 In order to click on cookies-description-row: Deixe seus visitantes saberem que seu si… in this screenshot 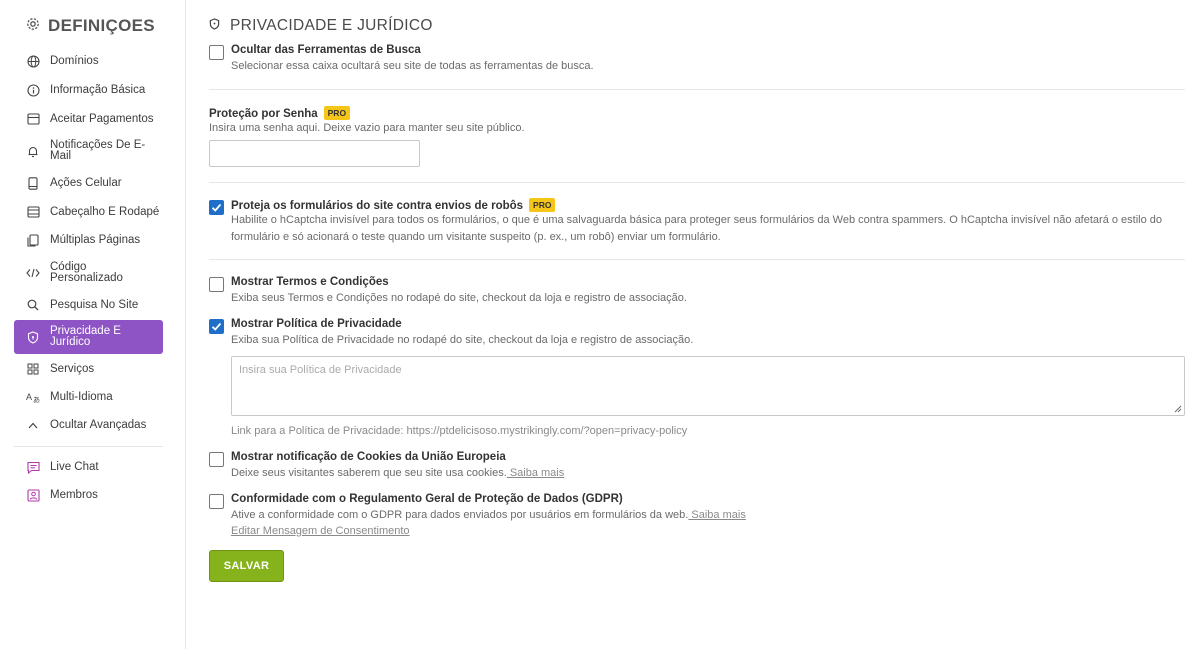, I will do `click(397, 473)`.